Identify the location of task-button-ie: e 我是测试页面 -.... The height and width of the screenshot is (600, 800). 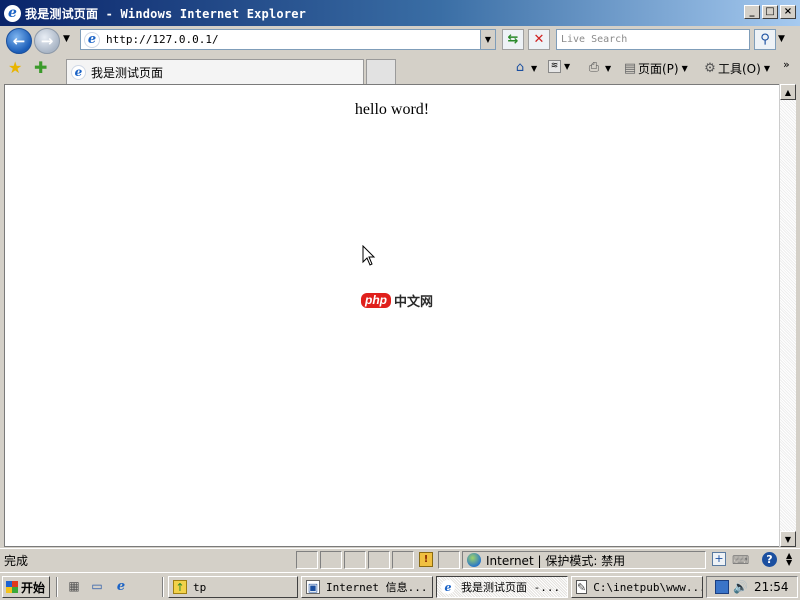
(502, 587).